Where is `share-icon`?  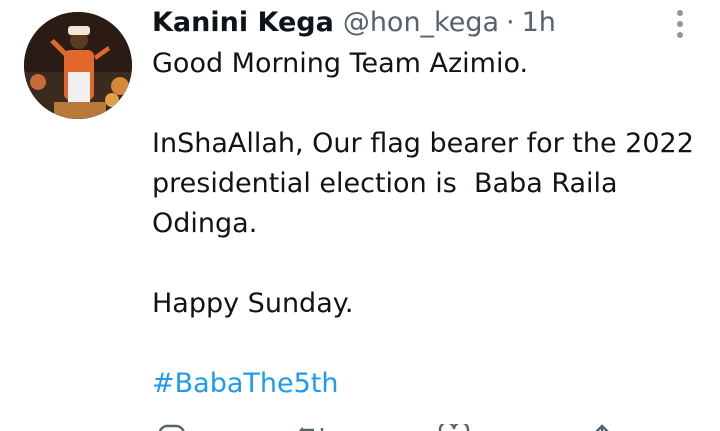 share-icon is located at coordinates (602, 427).